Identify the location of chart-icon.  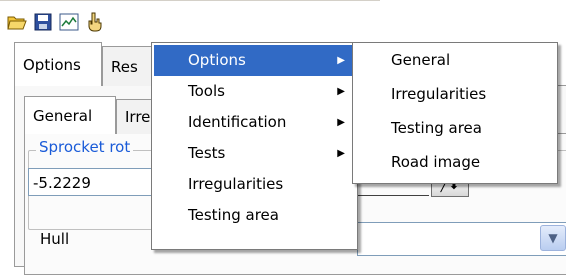
(69, 22).